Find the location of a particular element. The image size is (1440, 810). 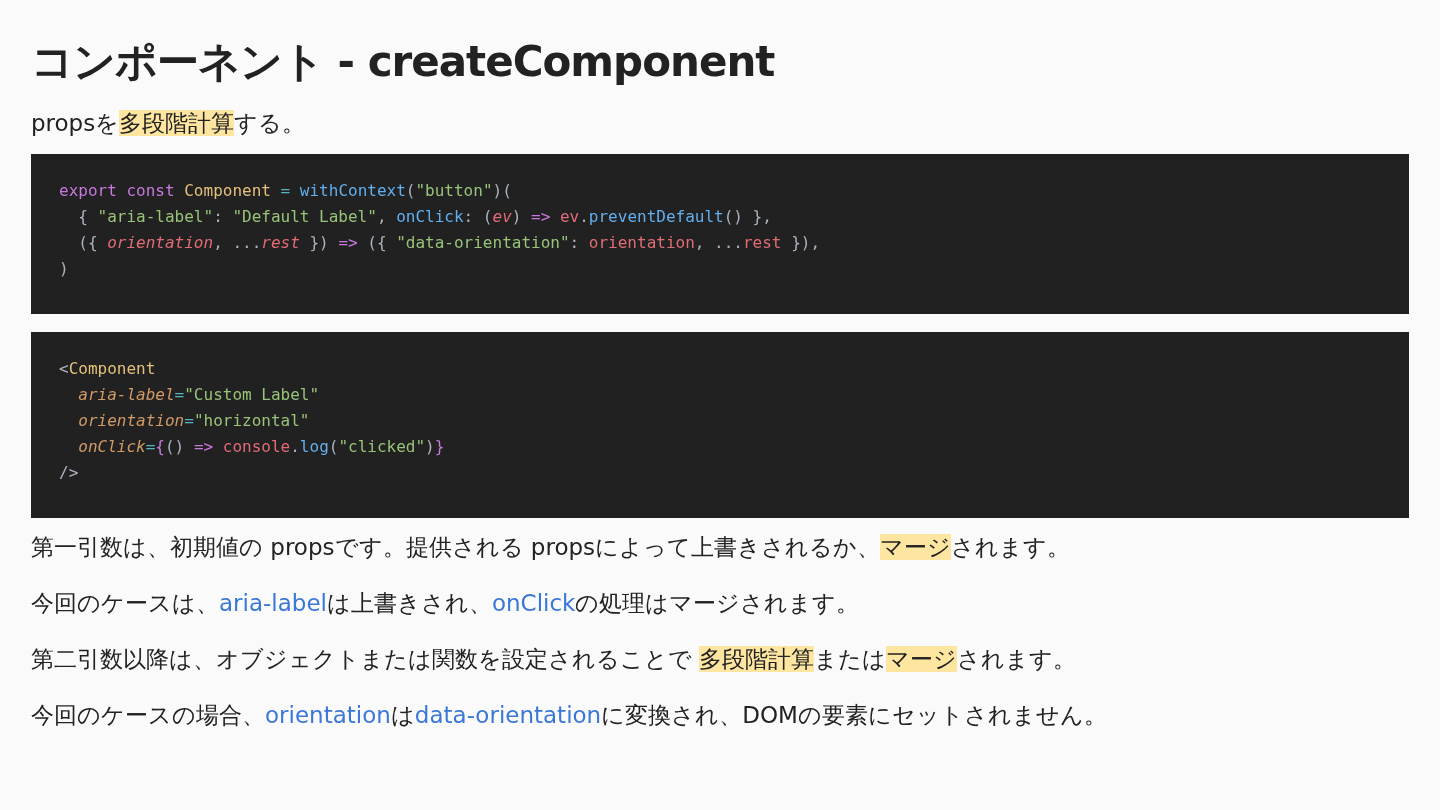

code-line: export const Component = withContext("button")( is located at coordinates (285, 191).